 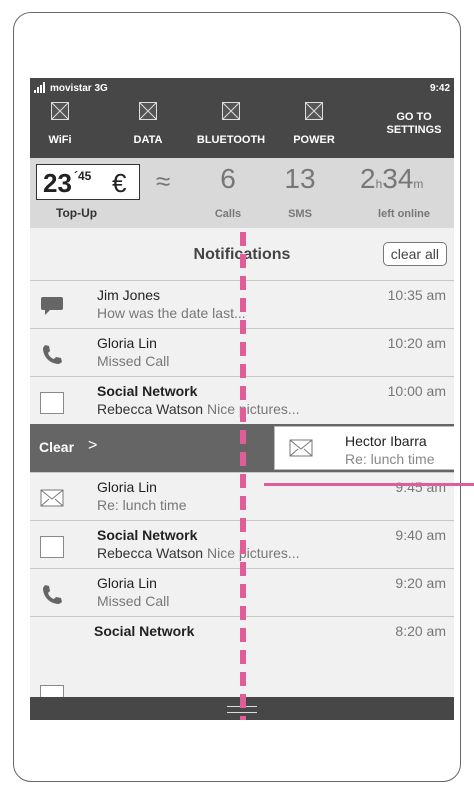 I want to click on notification-time: 10:20 am, so click(x=416, y=343).